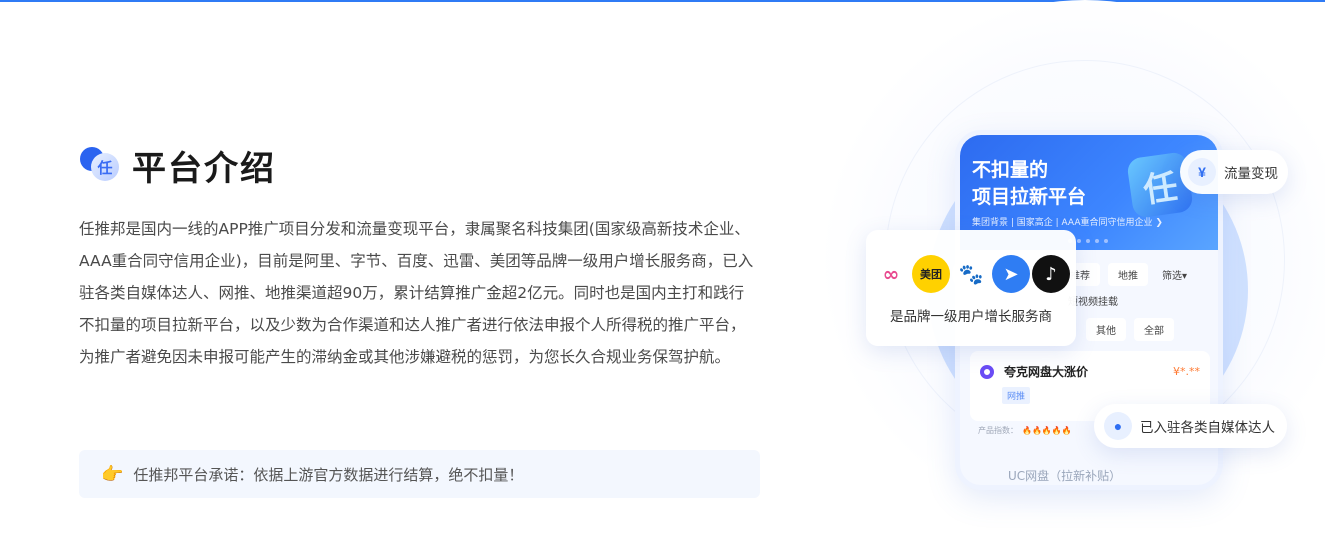 This screenshot has width=1325, height=547. I want to click on project-icon, so click(987, 372).